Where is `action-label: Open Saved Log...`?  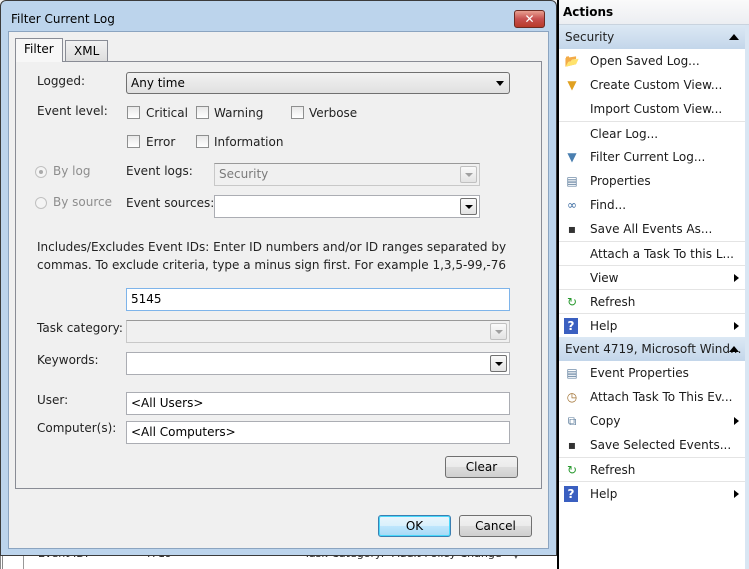 action-label: Open Saved Log... is located at coordinates (645, 61).